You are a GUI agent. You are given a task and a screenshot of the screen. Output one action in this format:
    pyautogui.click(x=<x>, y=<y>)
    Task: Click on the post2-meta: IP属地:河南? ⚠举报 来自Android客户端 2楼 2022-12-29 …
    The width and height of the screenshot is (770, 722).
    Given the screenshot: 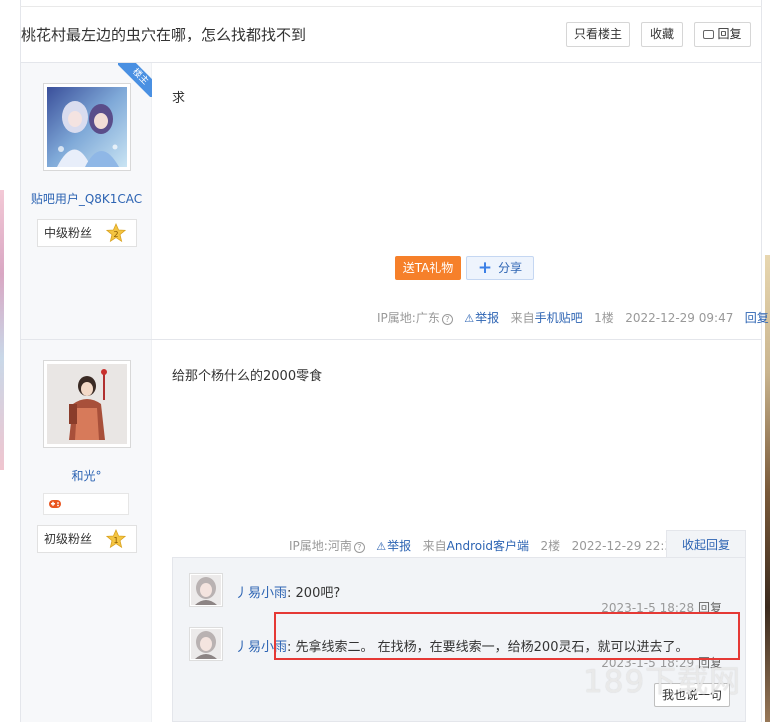 What is the action you would take?
    pyautogui.click(x=484, y=545)
    